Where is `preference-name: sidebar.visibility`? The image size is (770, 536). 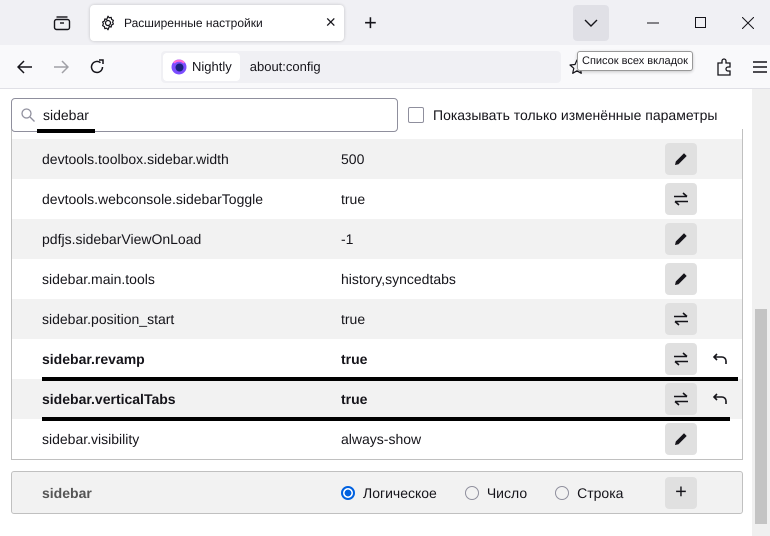
preference-name: sidebar.visibility is located at coordinates (90, 439).